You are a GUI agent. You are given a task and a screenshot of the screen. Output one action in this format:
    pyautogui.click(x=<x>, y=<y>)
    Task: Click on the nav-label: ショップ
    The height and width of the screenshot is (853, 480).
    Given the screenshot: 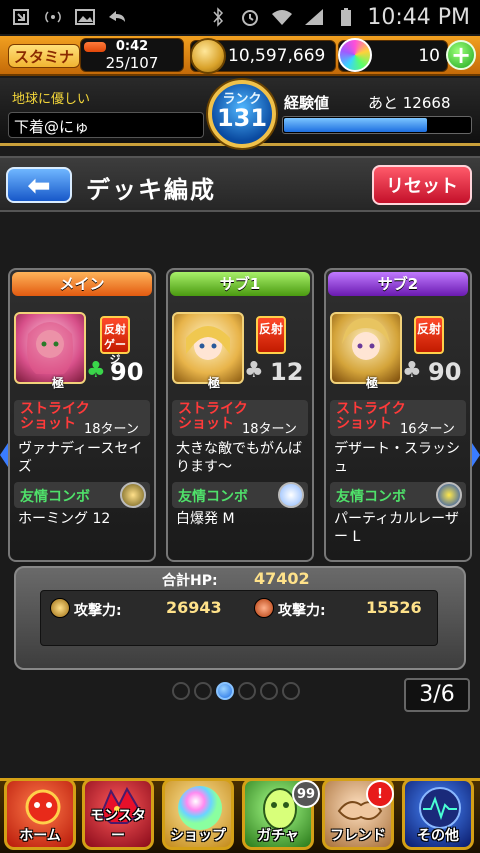 What is the action you would take?
    pyautogui.click(x=198, y=836)
    